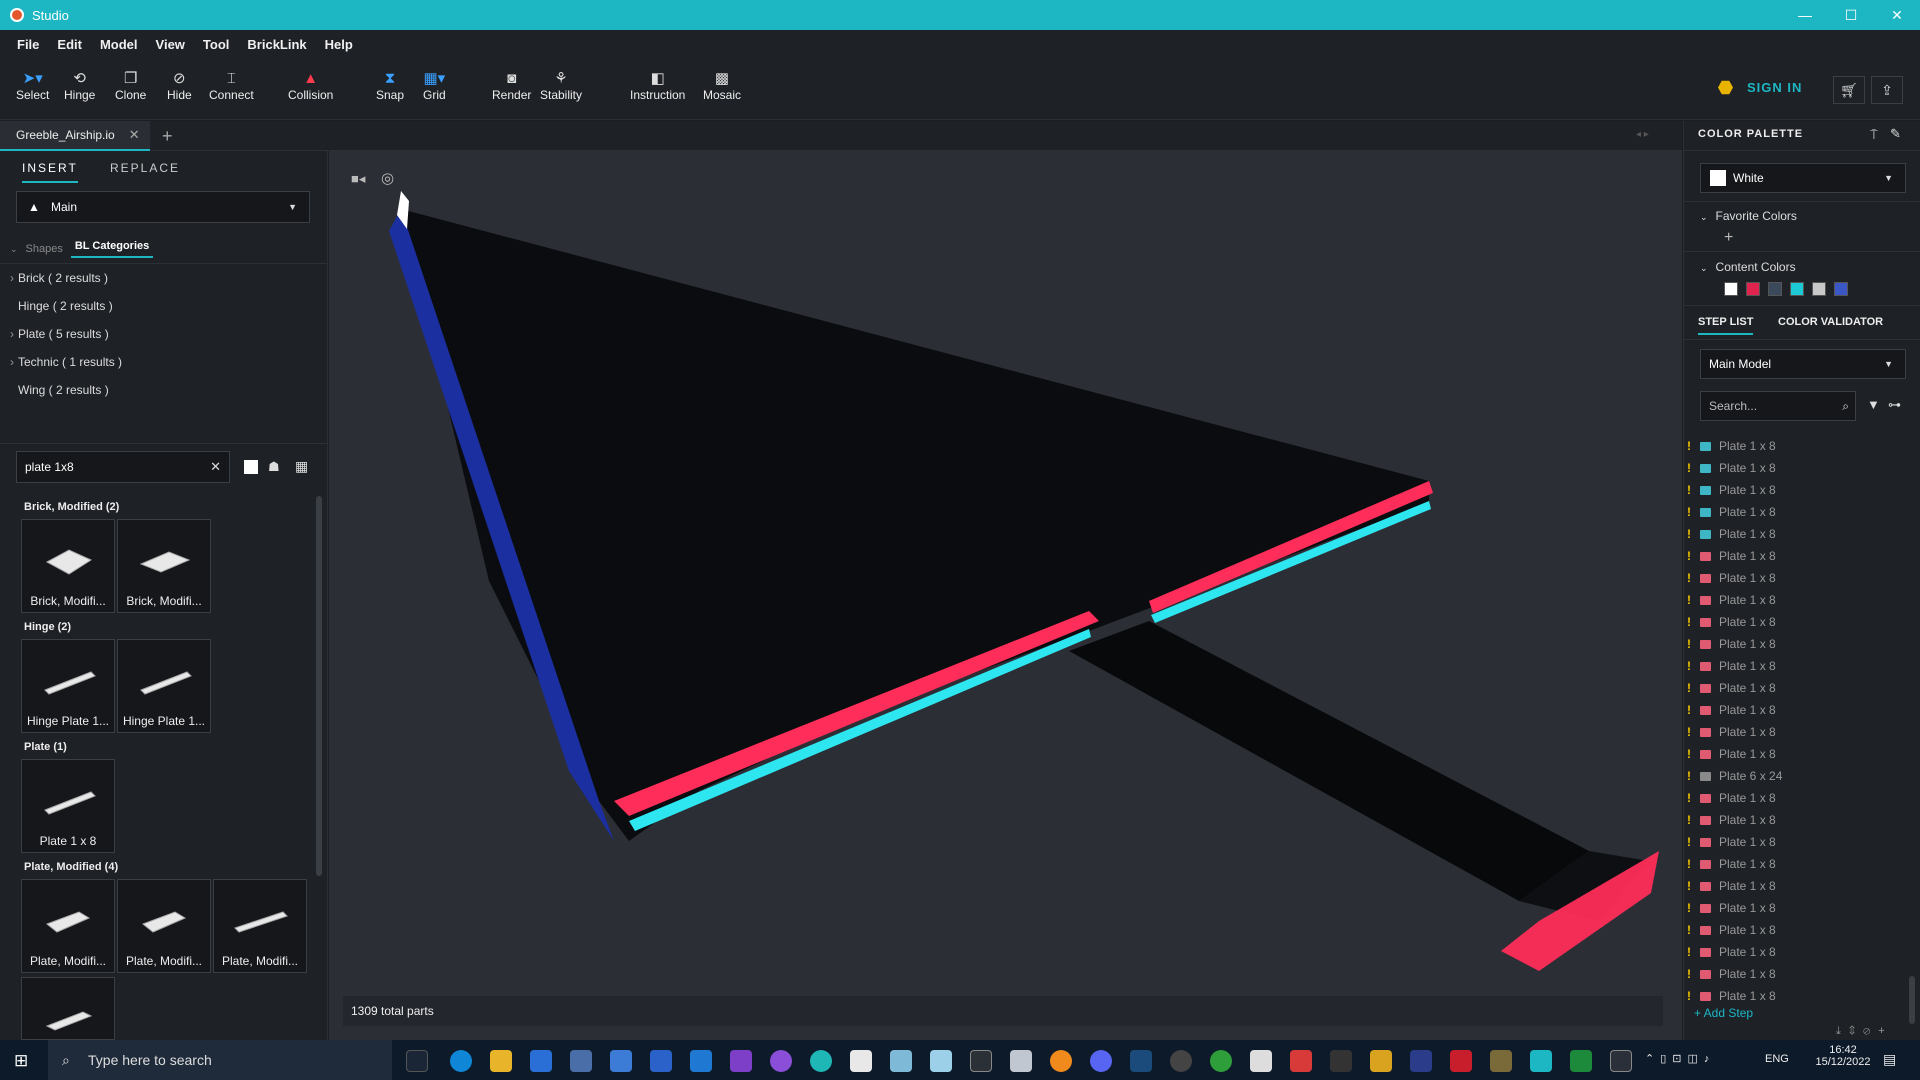 This screenshot has height=1080, width=1920. Describe the element at coordinates (1843, 1056) in the screenshot. I see `clock: 16:42 15/12/2022` at that location.